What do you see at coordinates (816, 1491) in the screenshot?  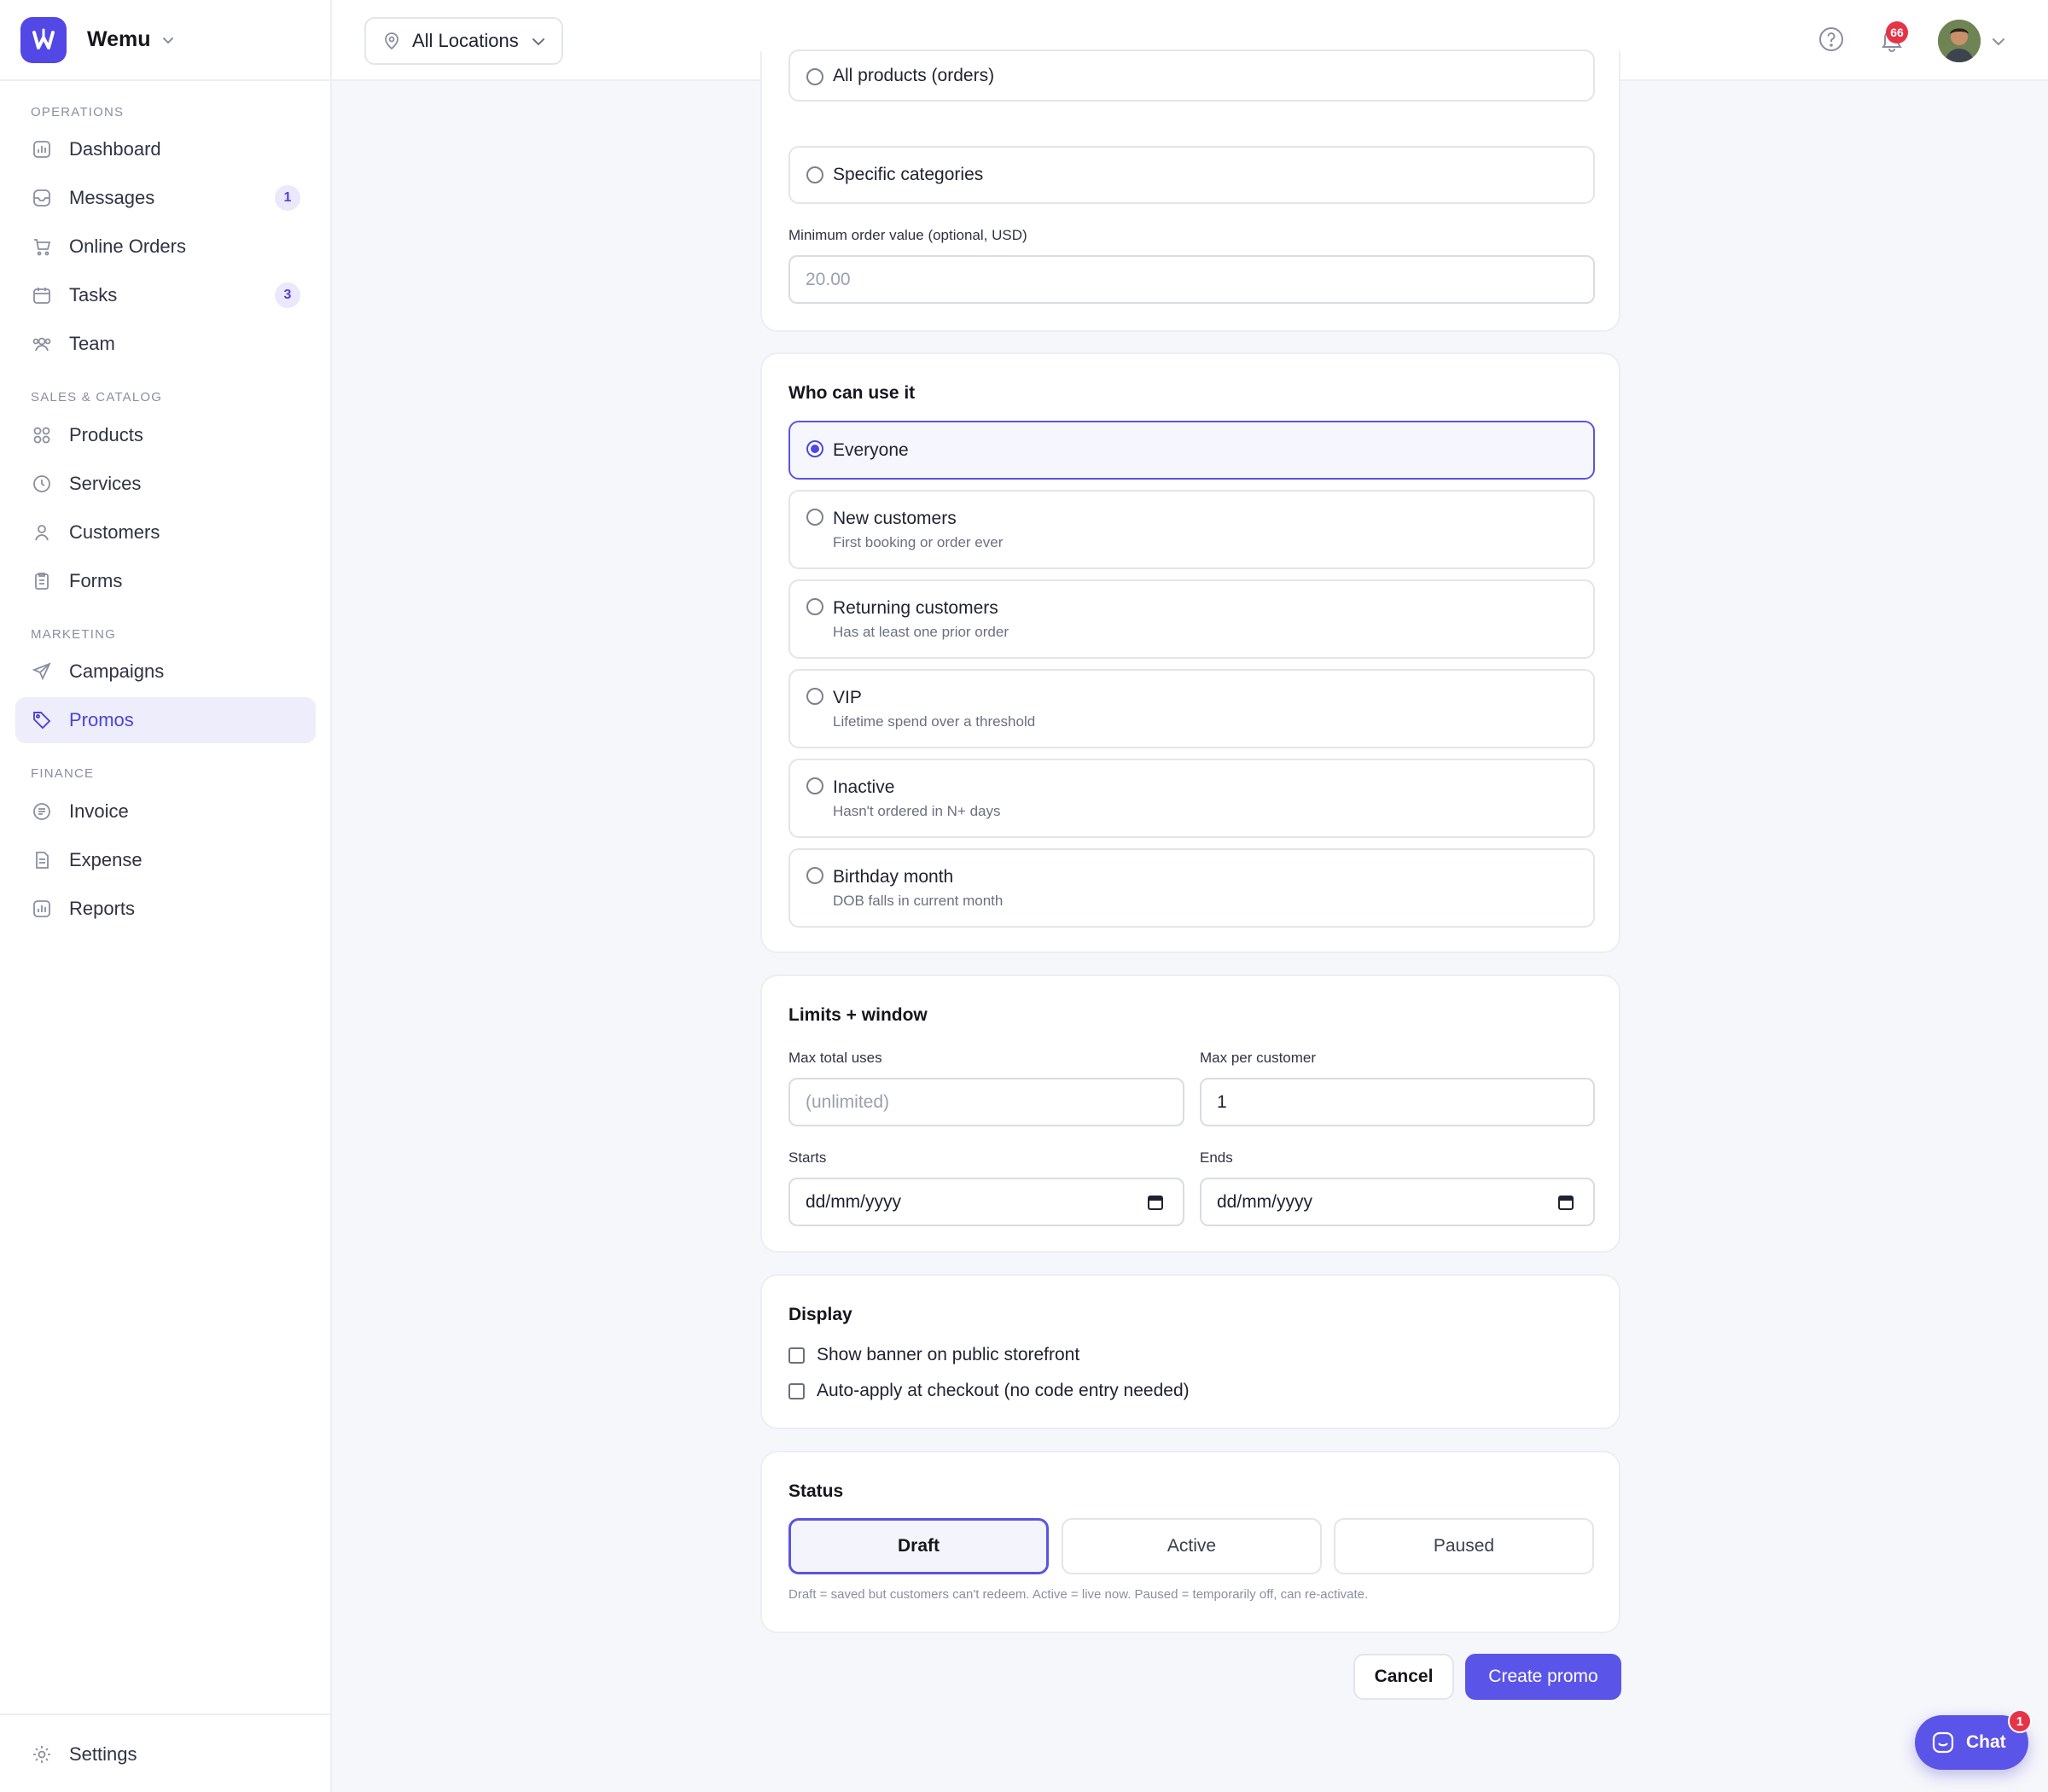 I see `section-title: Status` at bounding box center [816, 1491].